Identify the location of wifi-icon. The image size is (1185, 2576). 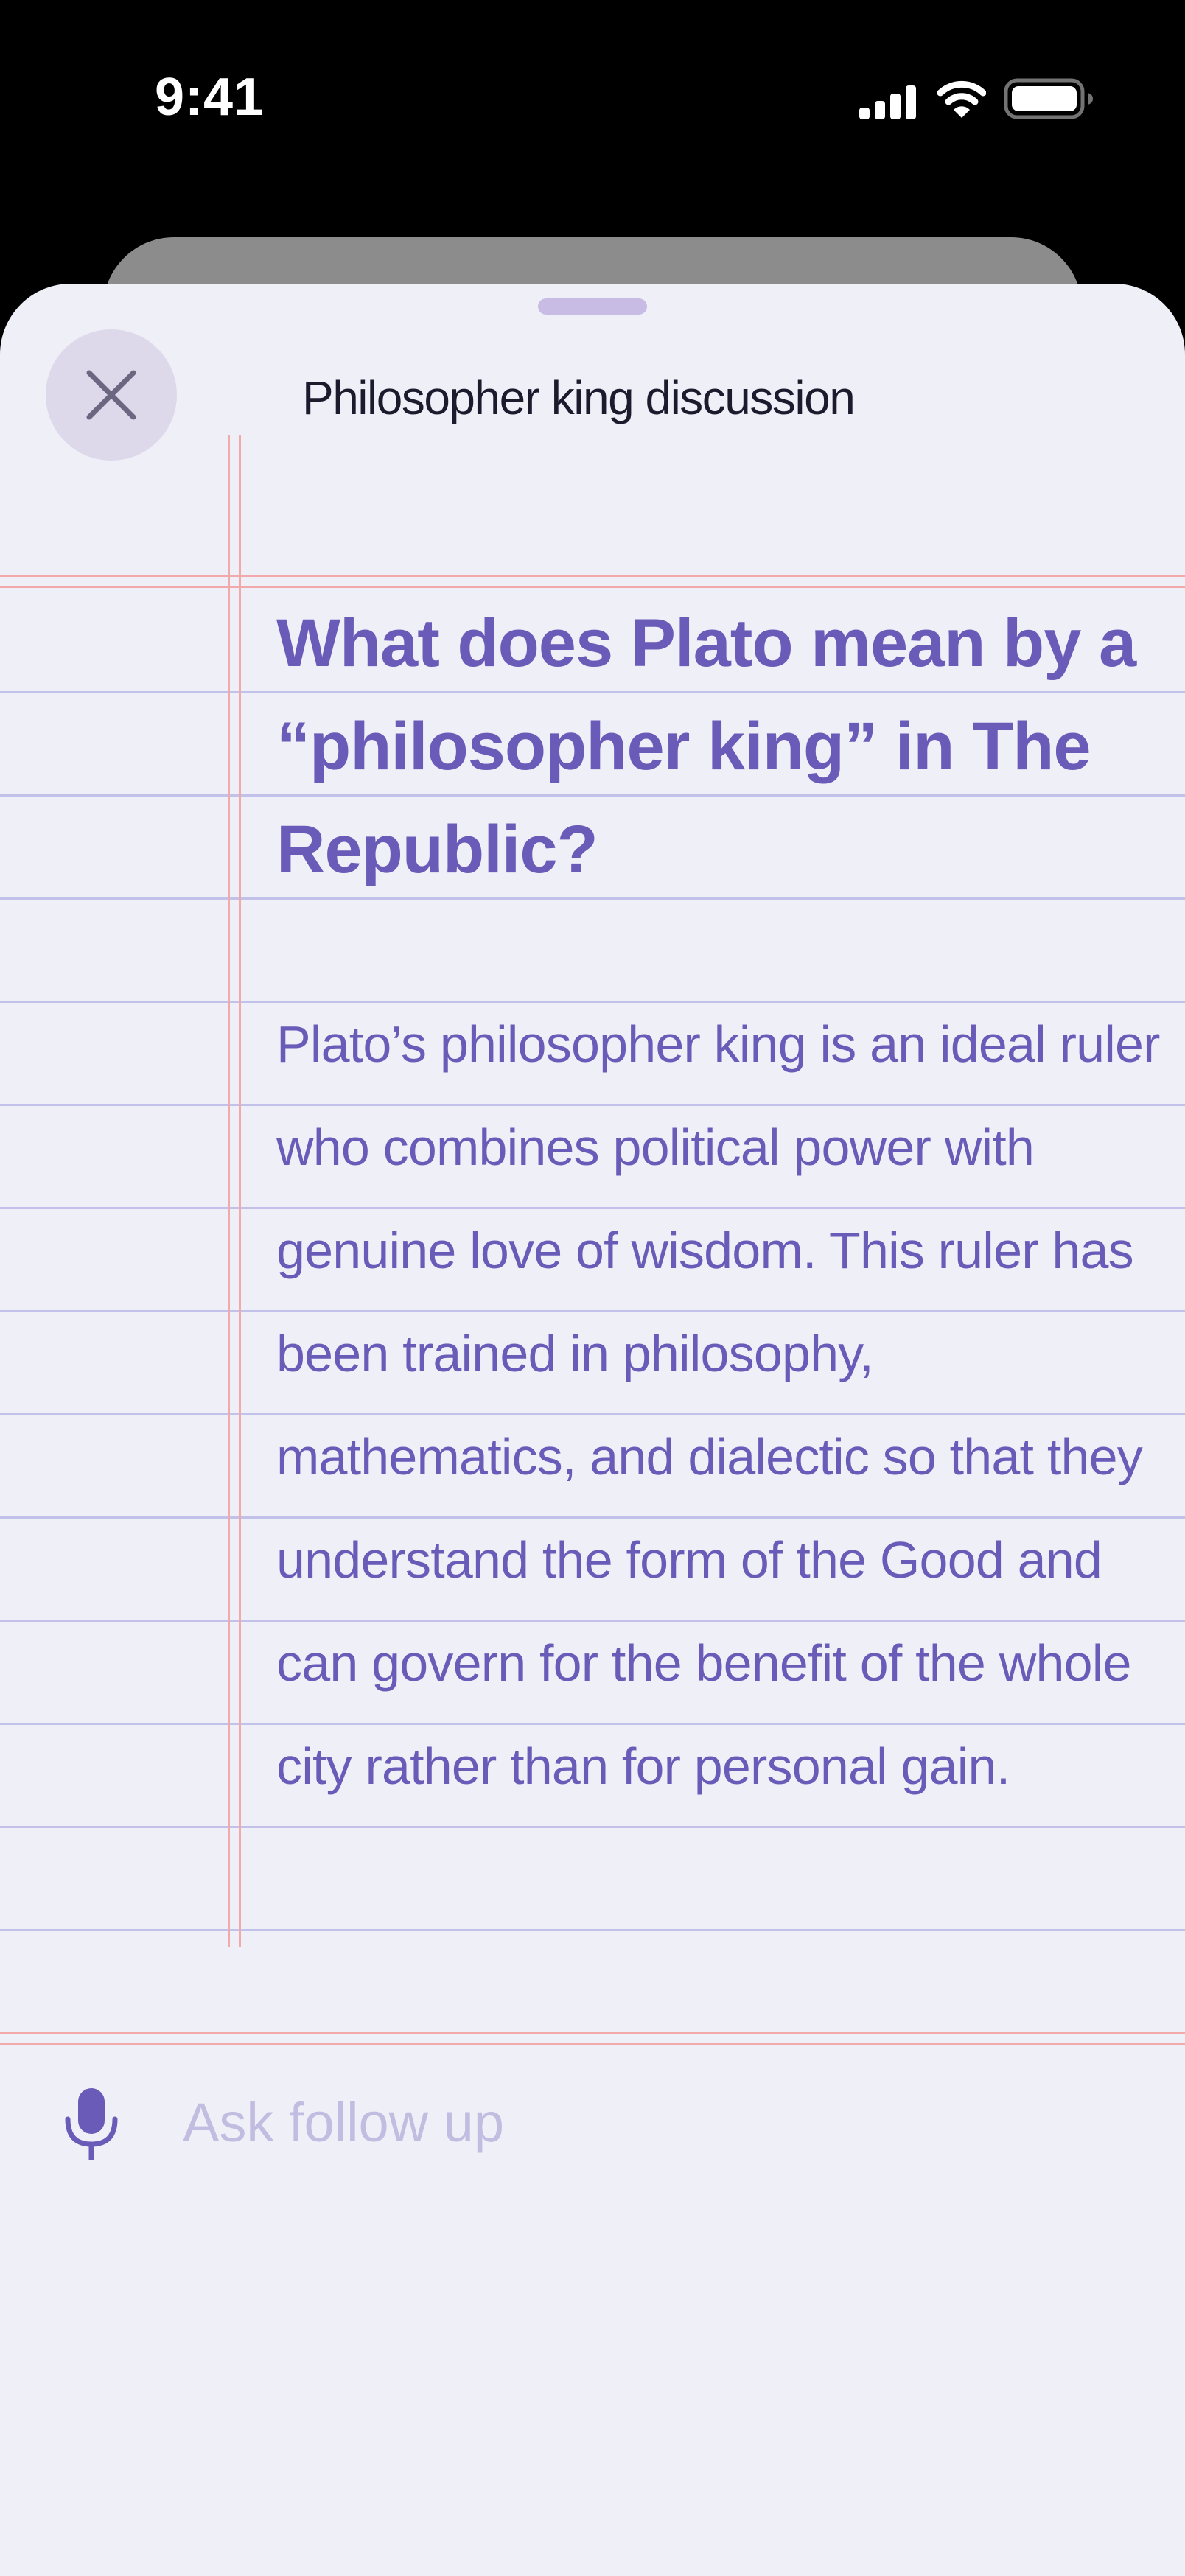
(961, 99).